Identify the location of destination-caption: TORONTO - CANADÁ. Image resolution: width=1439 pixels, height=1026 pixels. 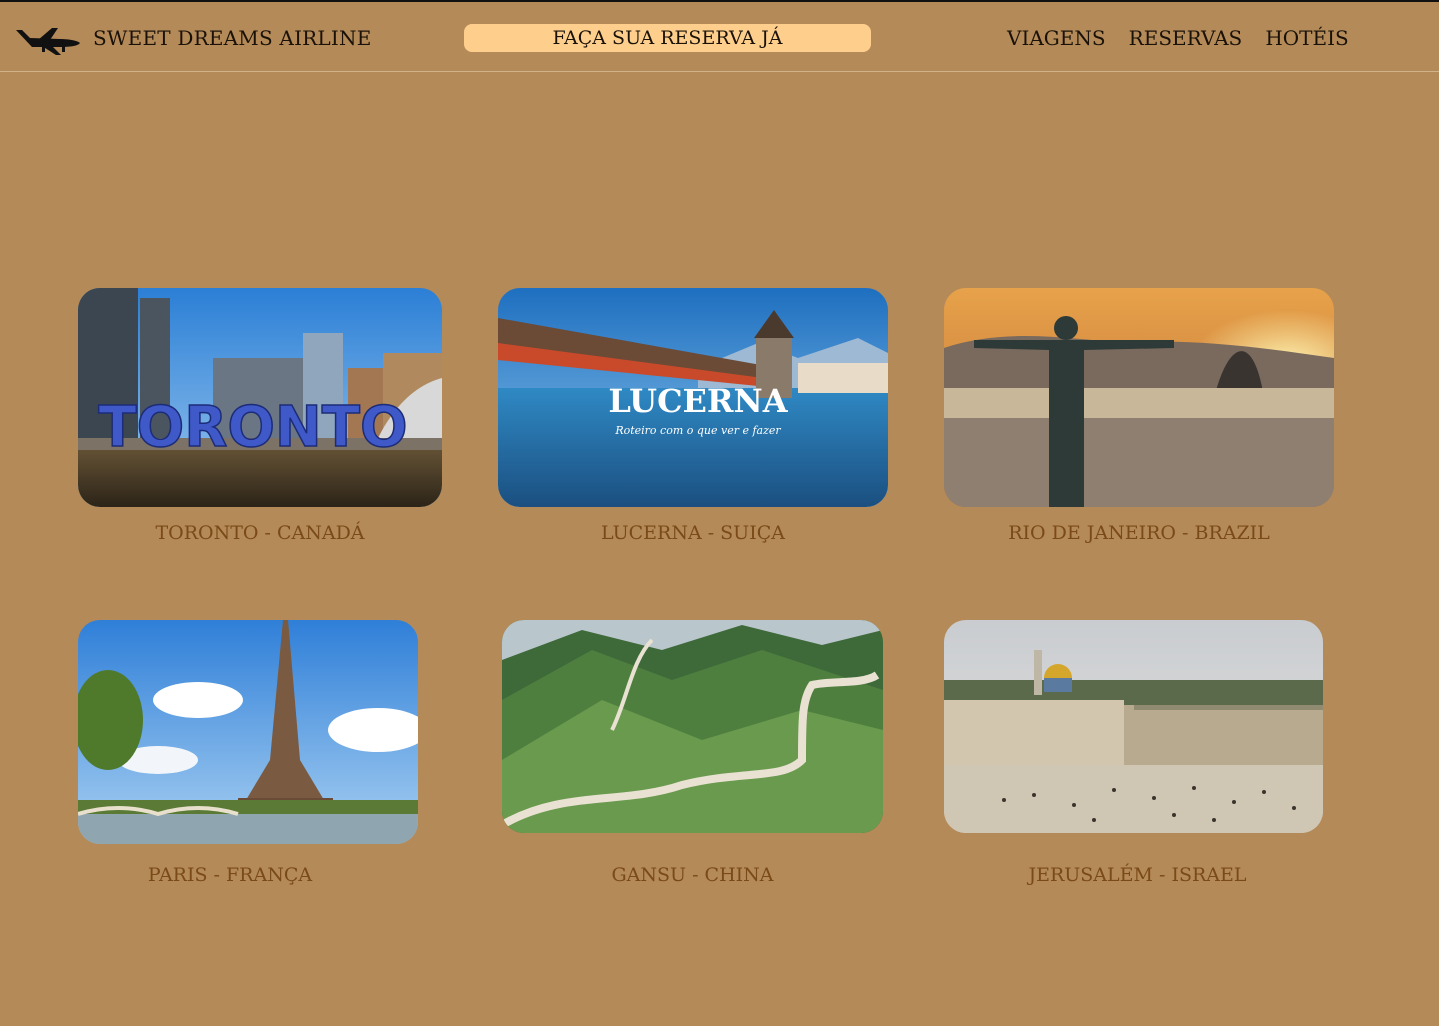
(260, 533).